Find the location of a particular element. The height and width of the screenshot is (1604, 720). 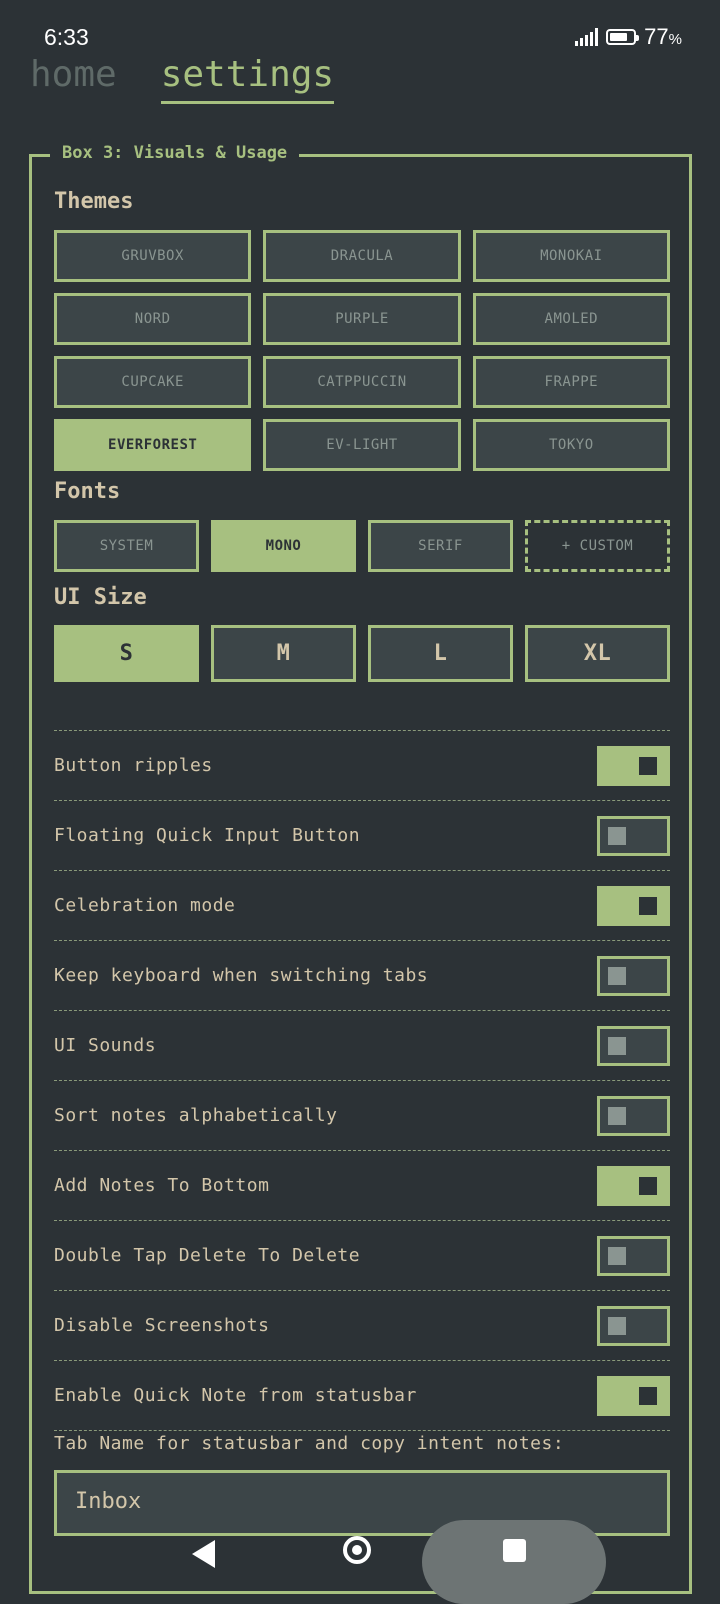

recents-pill is located at coordinates (514, 1562).